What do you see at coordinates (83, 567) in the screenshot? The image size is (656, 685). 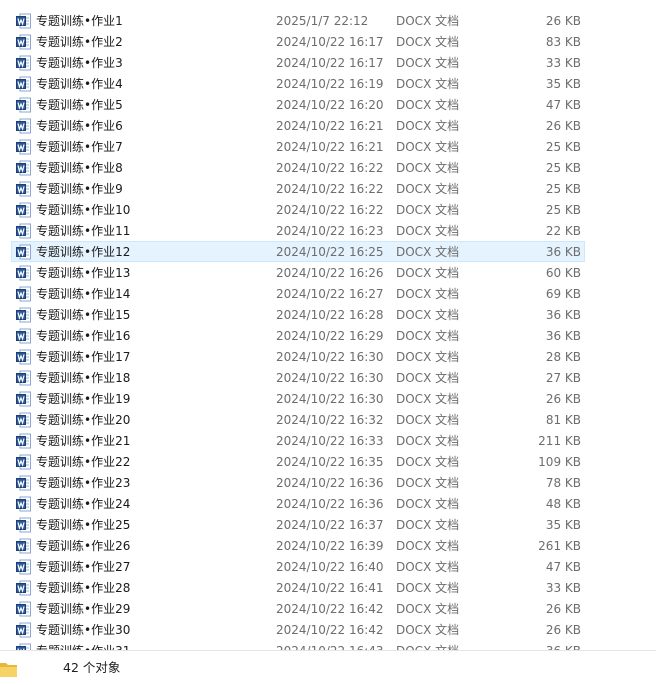 I see `file-name: 专题训练•作业27` at bounding box center [83, 567].